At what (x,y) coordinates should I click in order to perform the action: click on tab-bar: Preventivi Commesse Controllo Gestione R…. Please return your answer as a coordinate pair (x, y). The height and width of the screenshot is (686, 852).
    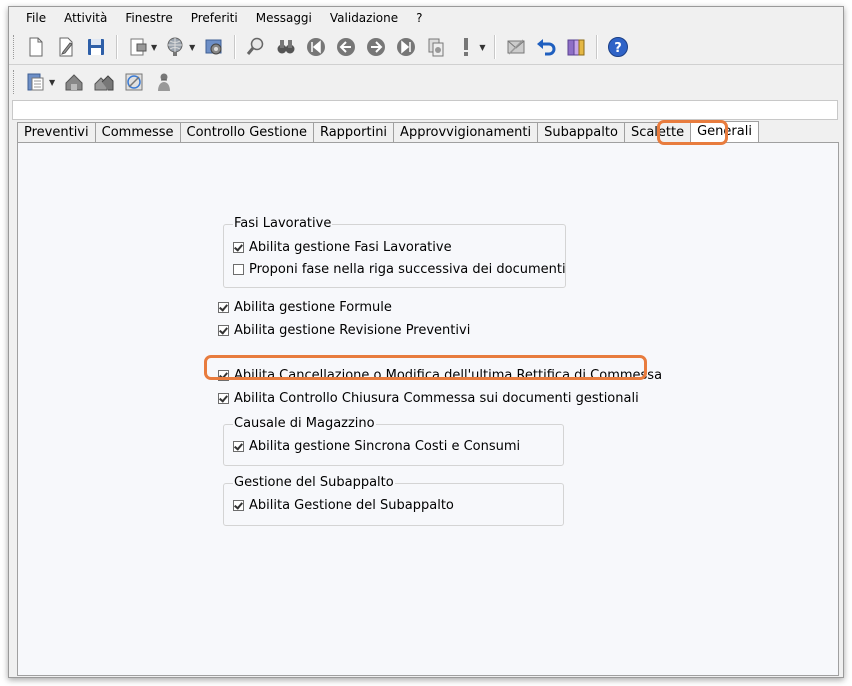
    Looking at the image, I should click on (388, 132).